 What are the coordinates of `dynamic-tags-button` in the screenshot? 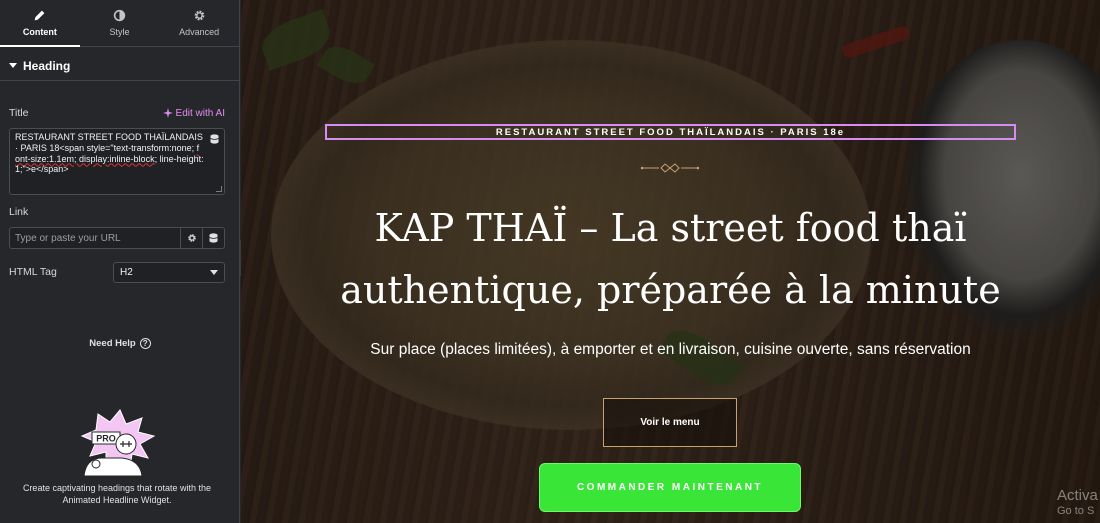 It's located at (214, 139).